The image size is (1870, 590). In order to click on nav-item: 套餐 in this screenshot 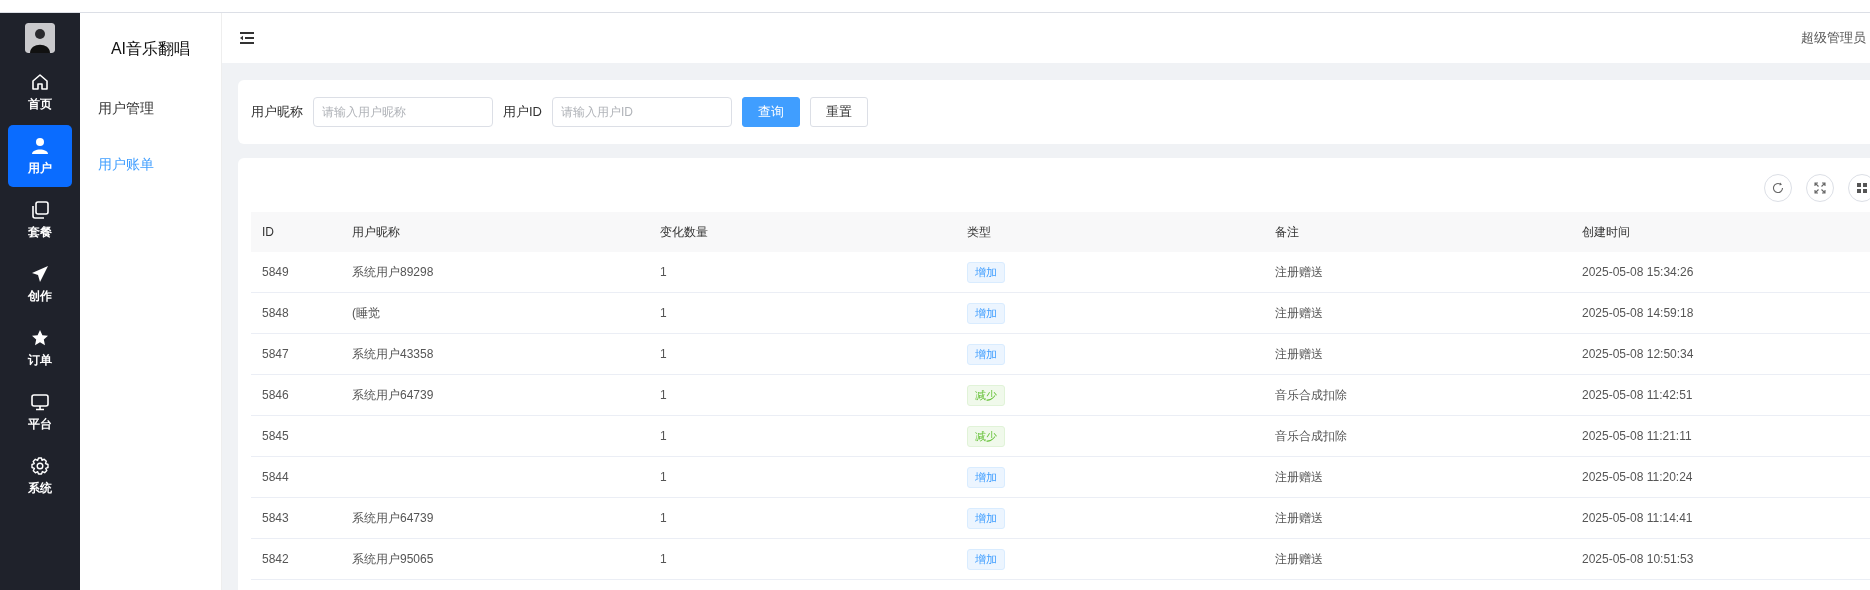, I will do `click(40, 220)`.